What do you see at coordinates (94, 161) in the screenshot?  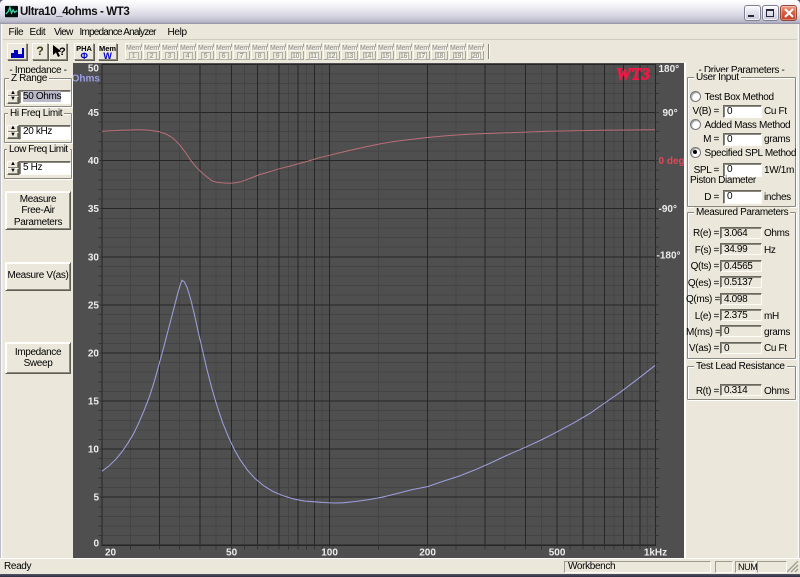 I see `svg-text: 40` at bounding box center [94, 161].